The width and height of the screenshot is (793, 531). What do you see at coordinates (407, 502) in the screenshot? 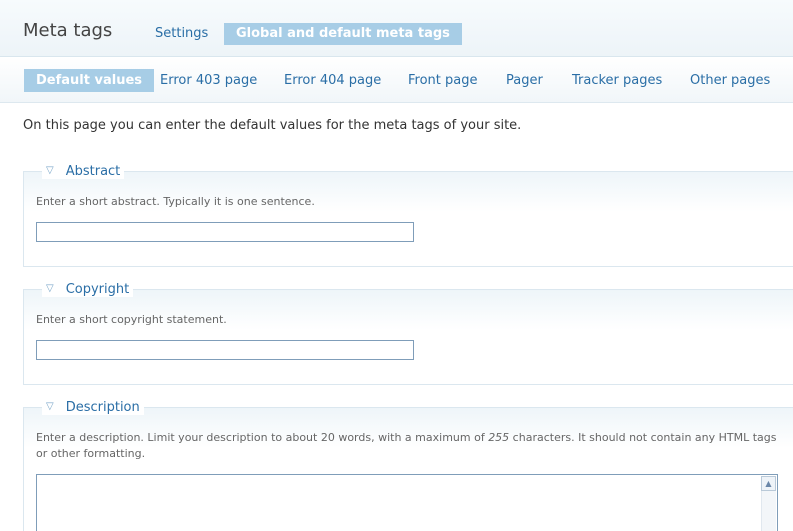
I see `description-textarea: ▲` at bounding box center [407, 502].